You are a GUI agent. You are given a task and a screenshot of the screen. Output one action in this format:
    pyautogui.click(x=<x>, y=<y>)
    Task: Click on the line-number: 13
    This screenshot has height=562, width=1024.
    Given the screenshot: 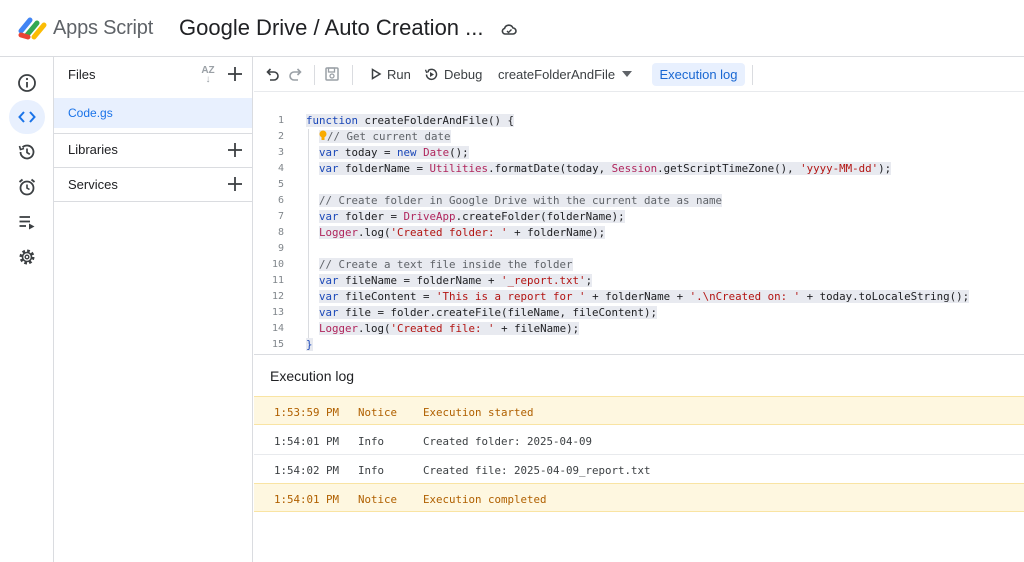 What is the action you would take?
    pyautogui.click(x=277, y=312)
    